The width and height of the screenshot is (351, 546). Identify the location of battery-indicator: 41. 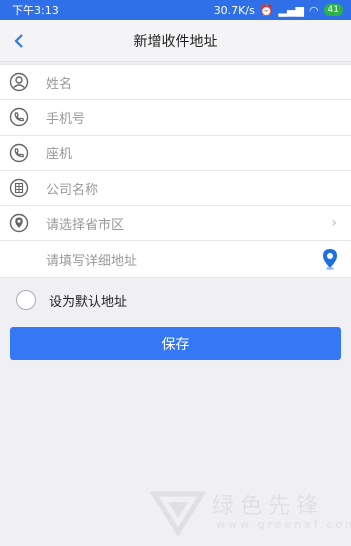
(333, 10).